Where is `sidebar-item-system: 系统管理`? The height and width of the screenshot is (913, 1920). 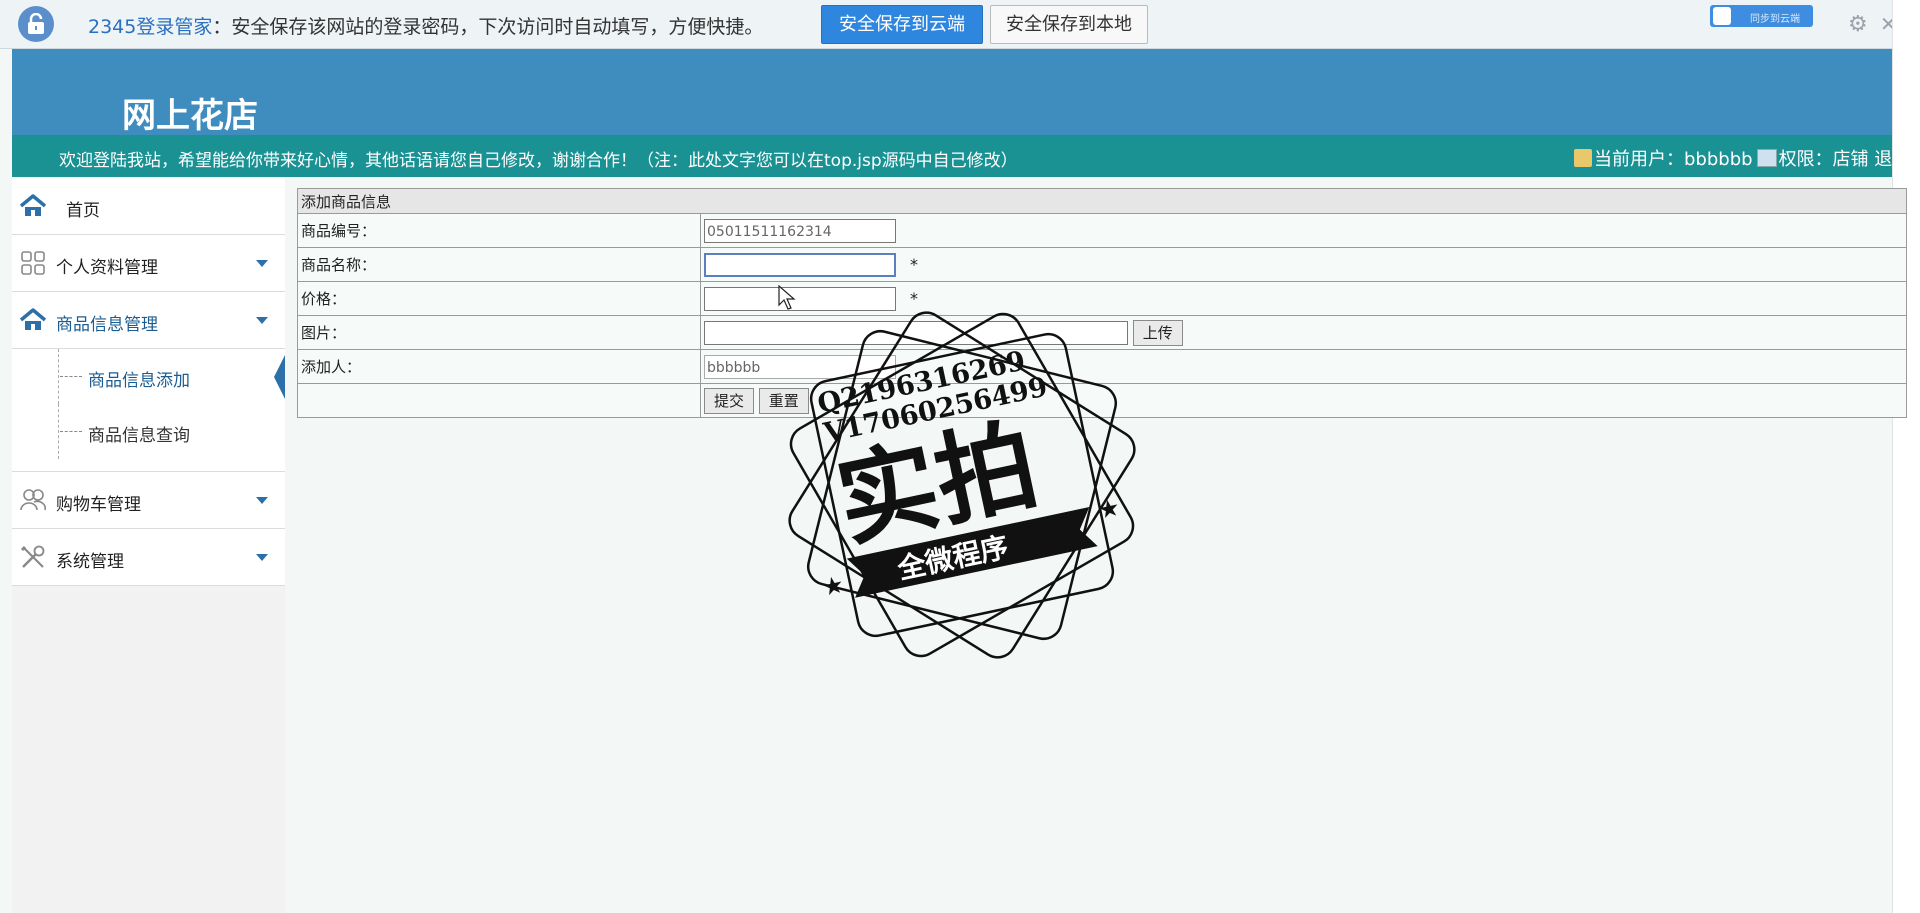 sidebar-item-system: 系统管理 is located at coordinates (148, 557).